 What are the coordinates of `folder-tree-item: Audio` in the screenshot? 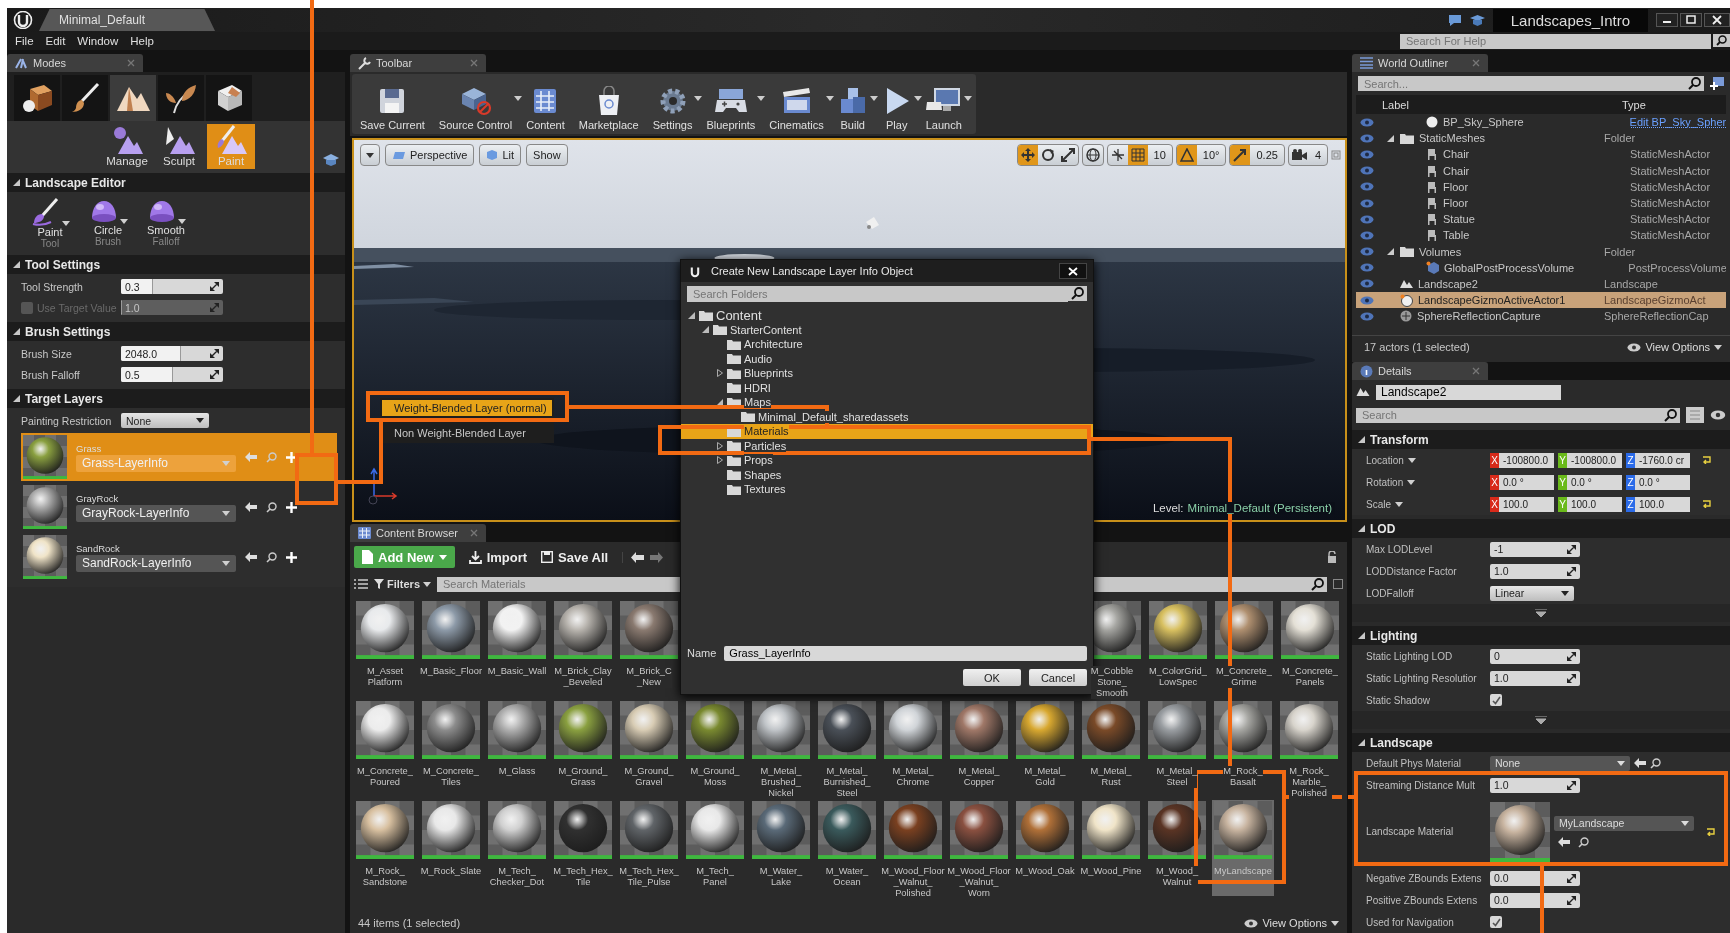 It's located at (887, 358).